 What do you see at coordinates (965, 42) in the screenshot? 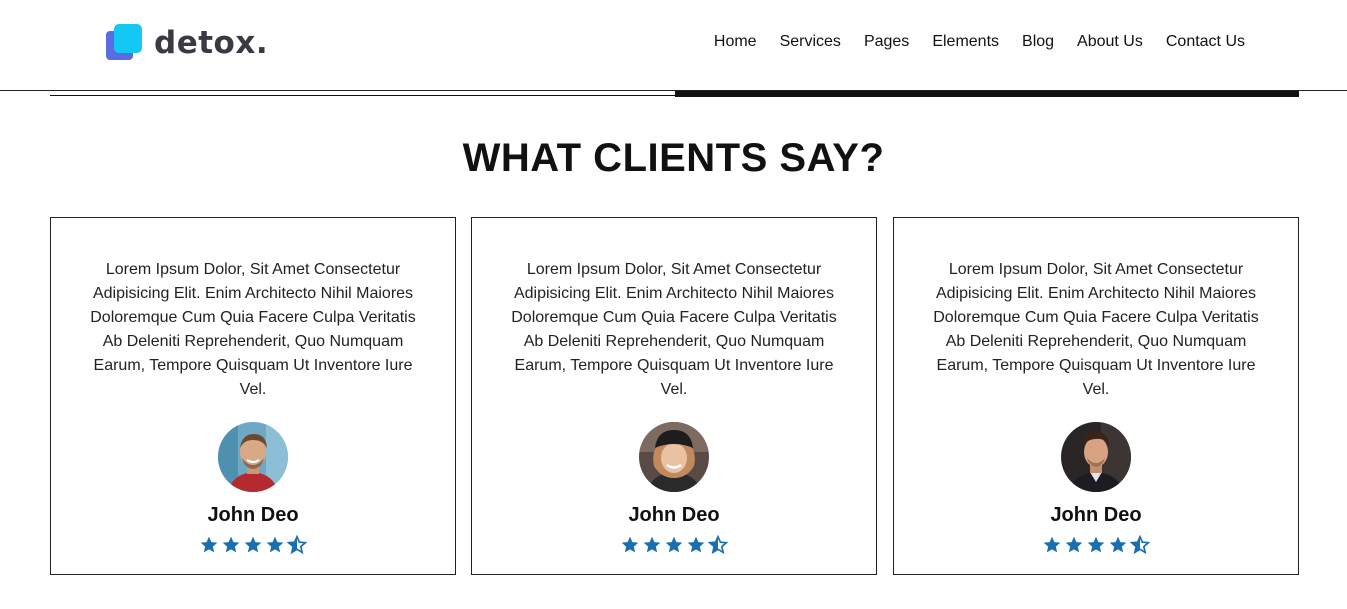
I see `nav-item-elements: Elements` at bounding box center [965, 42].